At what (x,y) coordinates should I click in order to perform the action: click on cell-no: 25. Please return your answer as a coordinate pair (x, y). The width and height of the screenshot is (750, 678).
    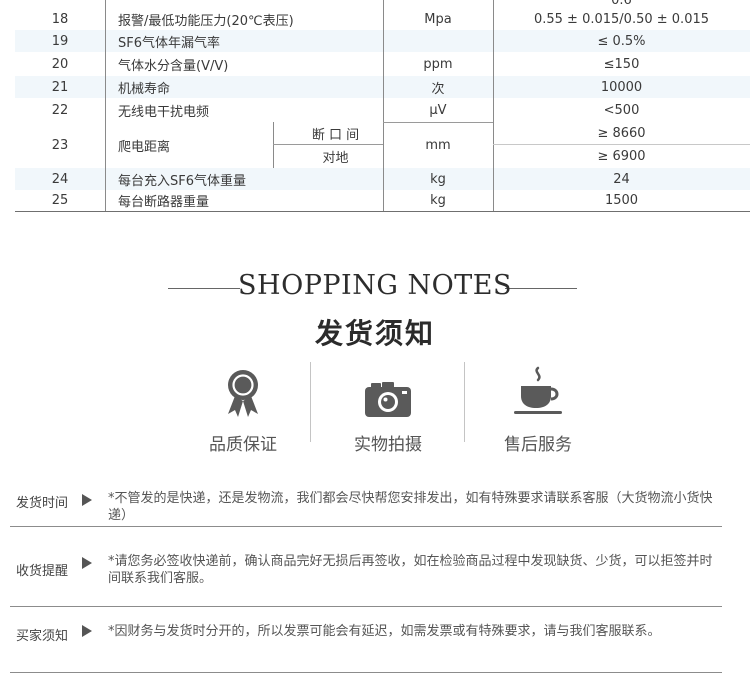
    Looking at the image, I should click on (60, 200).